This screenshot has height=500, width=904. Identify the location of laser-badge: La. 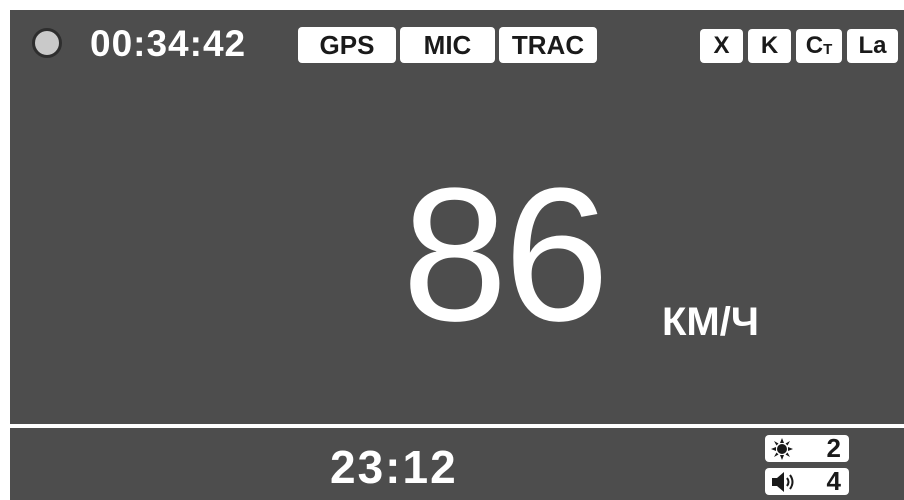
(872, 46).